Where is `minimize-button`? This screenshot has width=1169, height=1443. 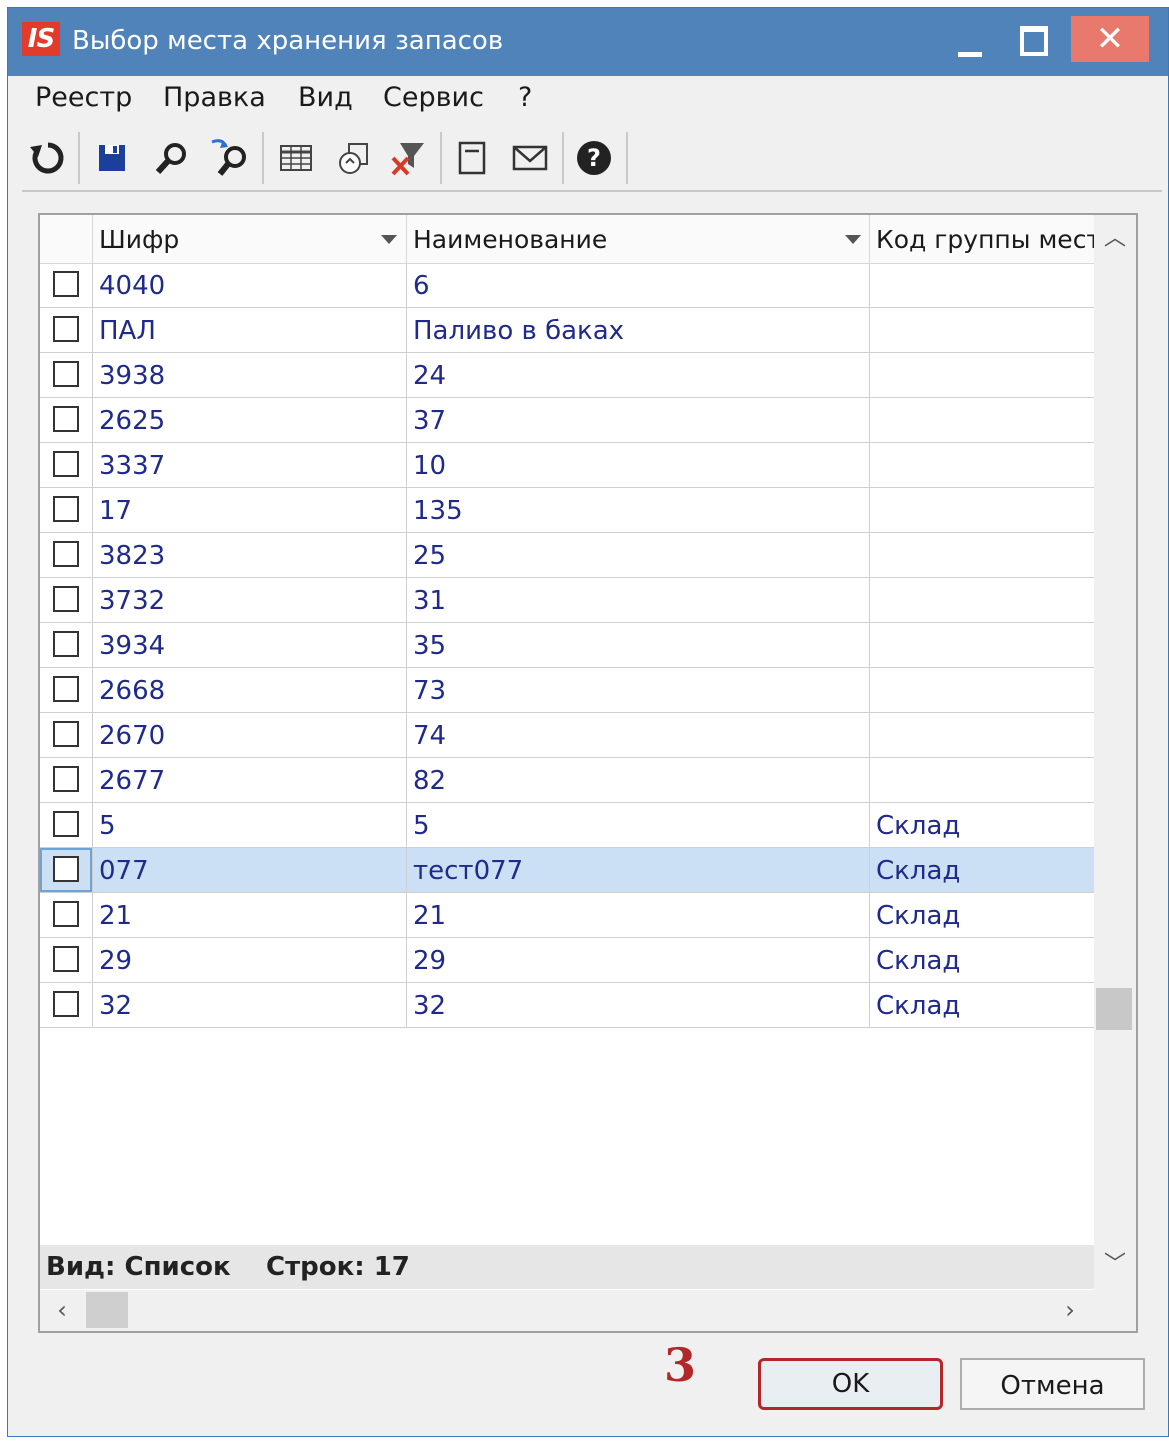 minimize-button is located at coordinates (968, 39).